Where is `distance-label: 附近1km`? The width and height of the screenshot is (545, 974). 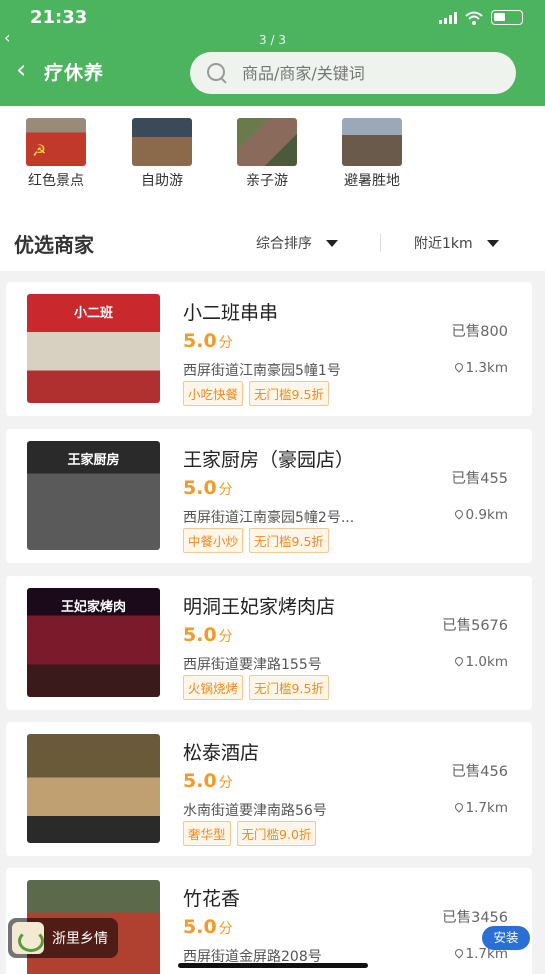 distance-label: 附近1km is located at coordinates (443, 244).